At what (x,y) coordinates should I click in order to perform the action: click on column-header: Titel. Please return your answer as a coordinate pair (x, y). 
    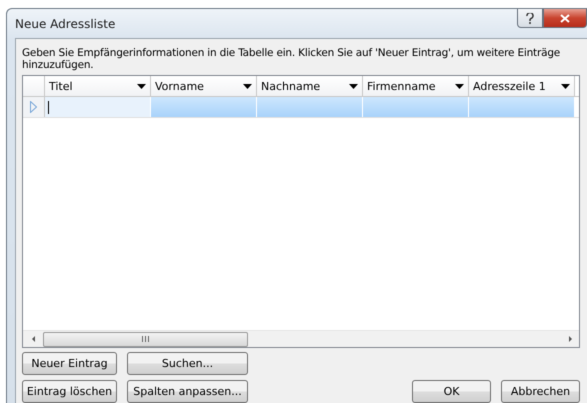
    Looking at the image, I should click on (98, 86).